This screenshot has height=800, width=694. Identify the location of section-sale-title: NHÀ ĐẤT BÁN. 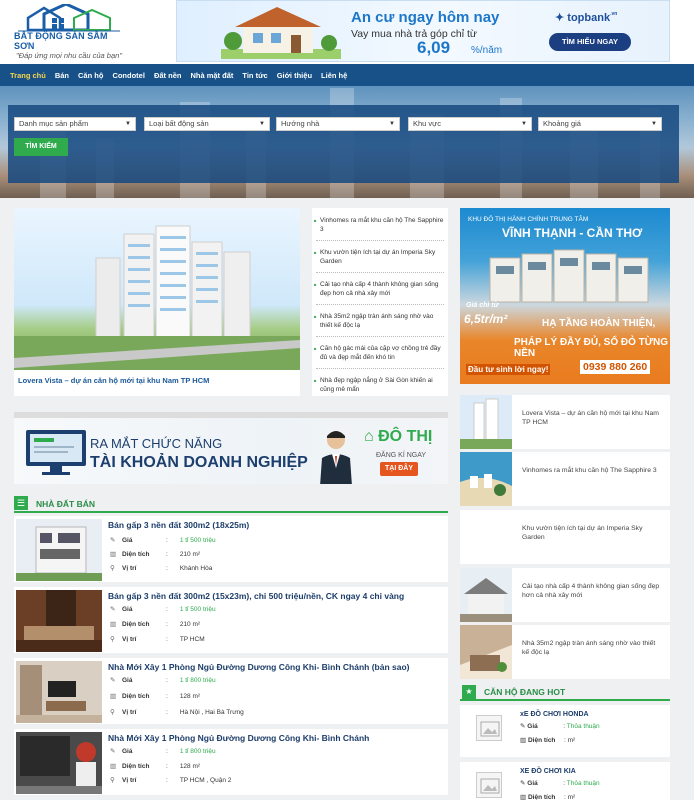
(65, 504).